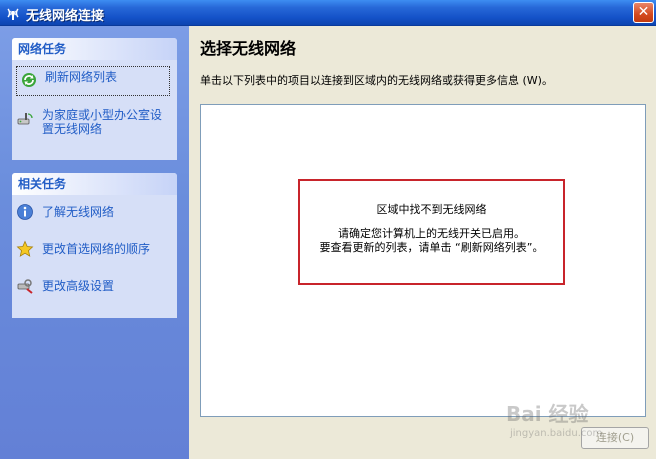  I want to click on refresh-icon, so click(29, 80).